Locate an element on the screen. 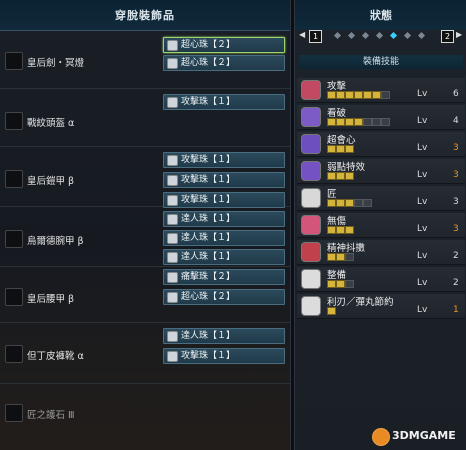 This screenshot has width=466, height=450. skill-name: 弱點特效 is located at coordinates (346, 167).